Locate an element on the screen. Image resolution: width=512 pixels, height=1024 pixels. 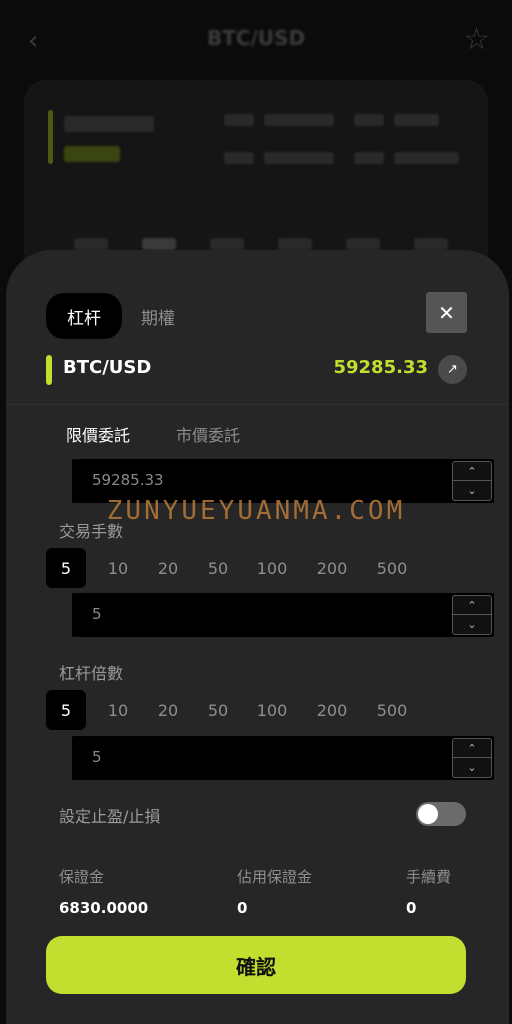
toggle-knob is located at coordinates (428, 814).